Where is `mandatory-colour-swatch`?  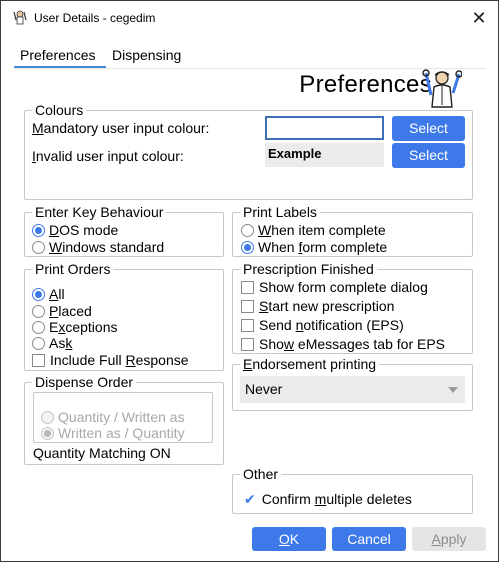
mandatory-colour-swatch is located at coordinates (324, 128).